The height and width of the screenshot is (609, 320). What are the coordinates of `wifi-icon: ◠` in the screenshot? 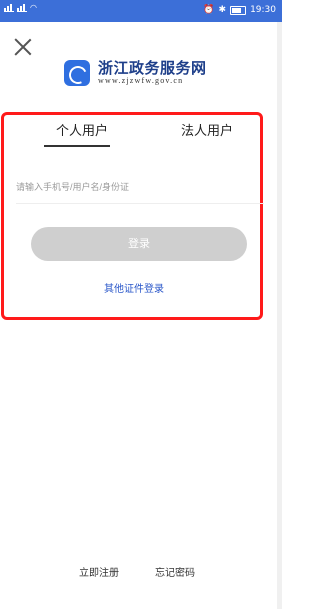 It's located at (33, 7).